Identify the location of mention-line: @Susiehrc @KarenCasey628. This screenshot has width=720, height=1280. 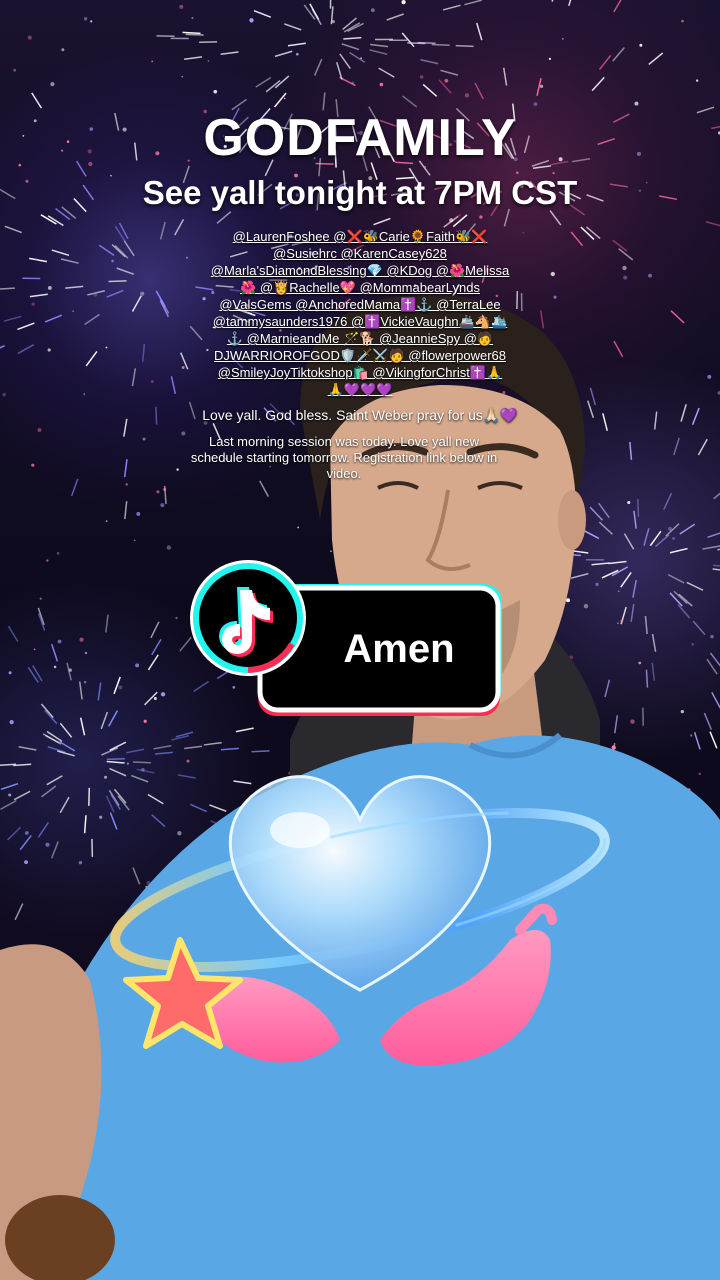
(360, 253).